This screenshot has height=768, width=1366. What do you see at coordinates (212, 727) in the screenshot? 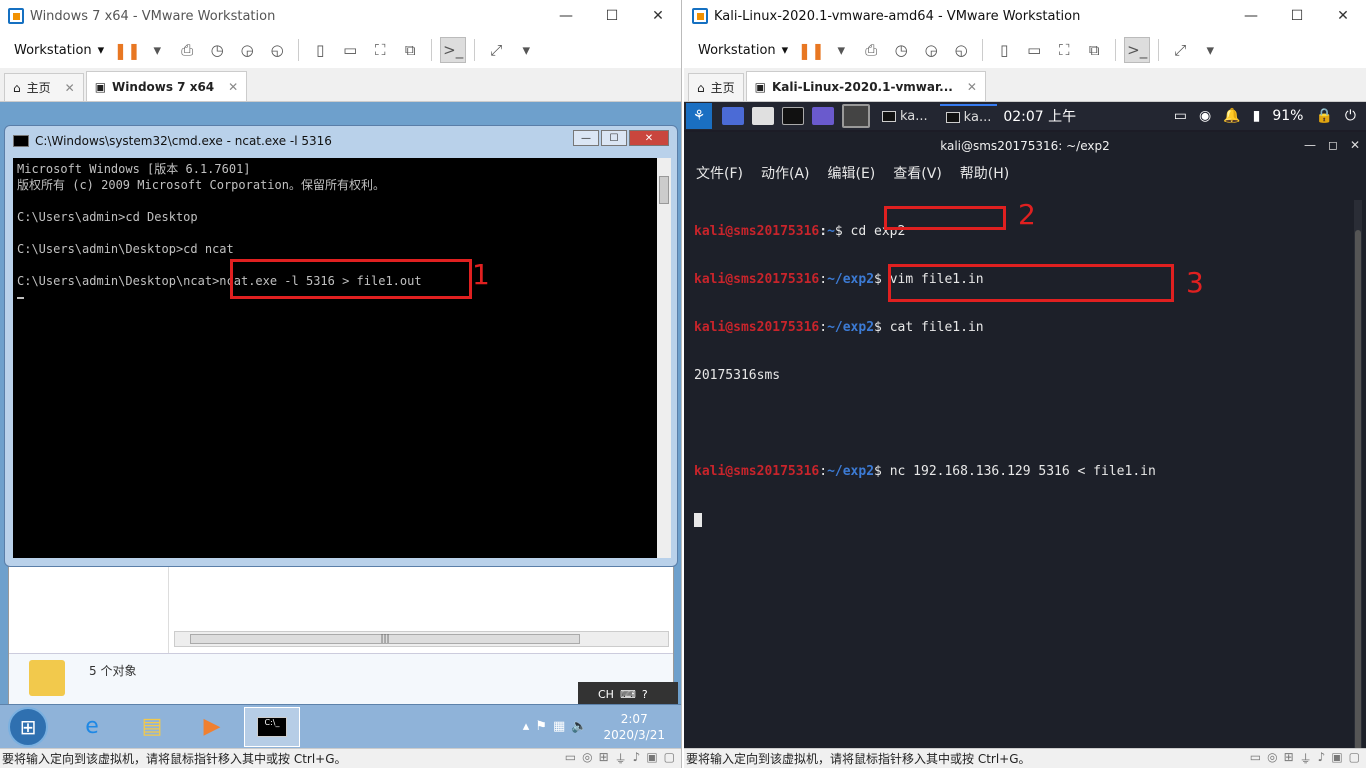
I see `media-player-icon: ▶` at bounding box center [212, 727].